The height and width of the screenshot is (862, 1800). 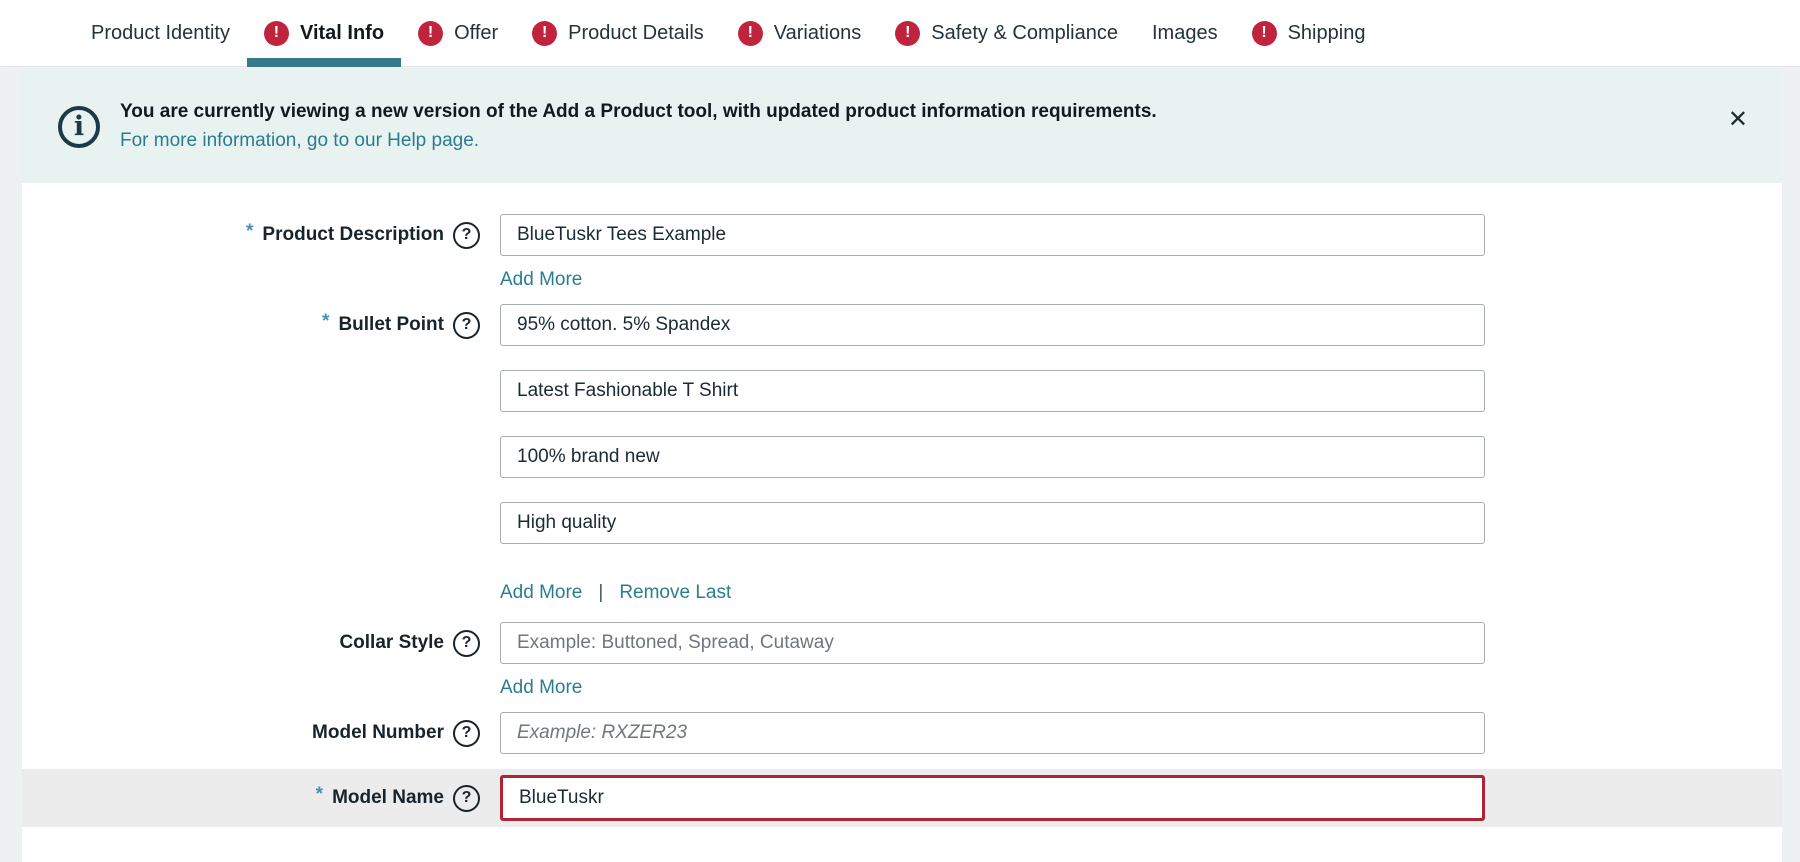 What do you see at coordinates (378, 732) in the screenshot?
I see `model-number-label: Model Number` at bounding box center [378, 732].